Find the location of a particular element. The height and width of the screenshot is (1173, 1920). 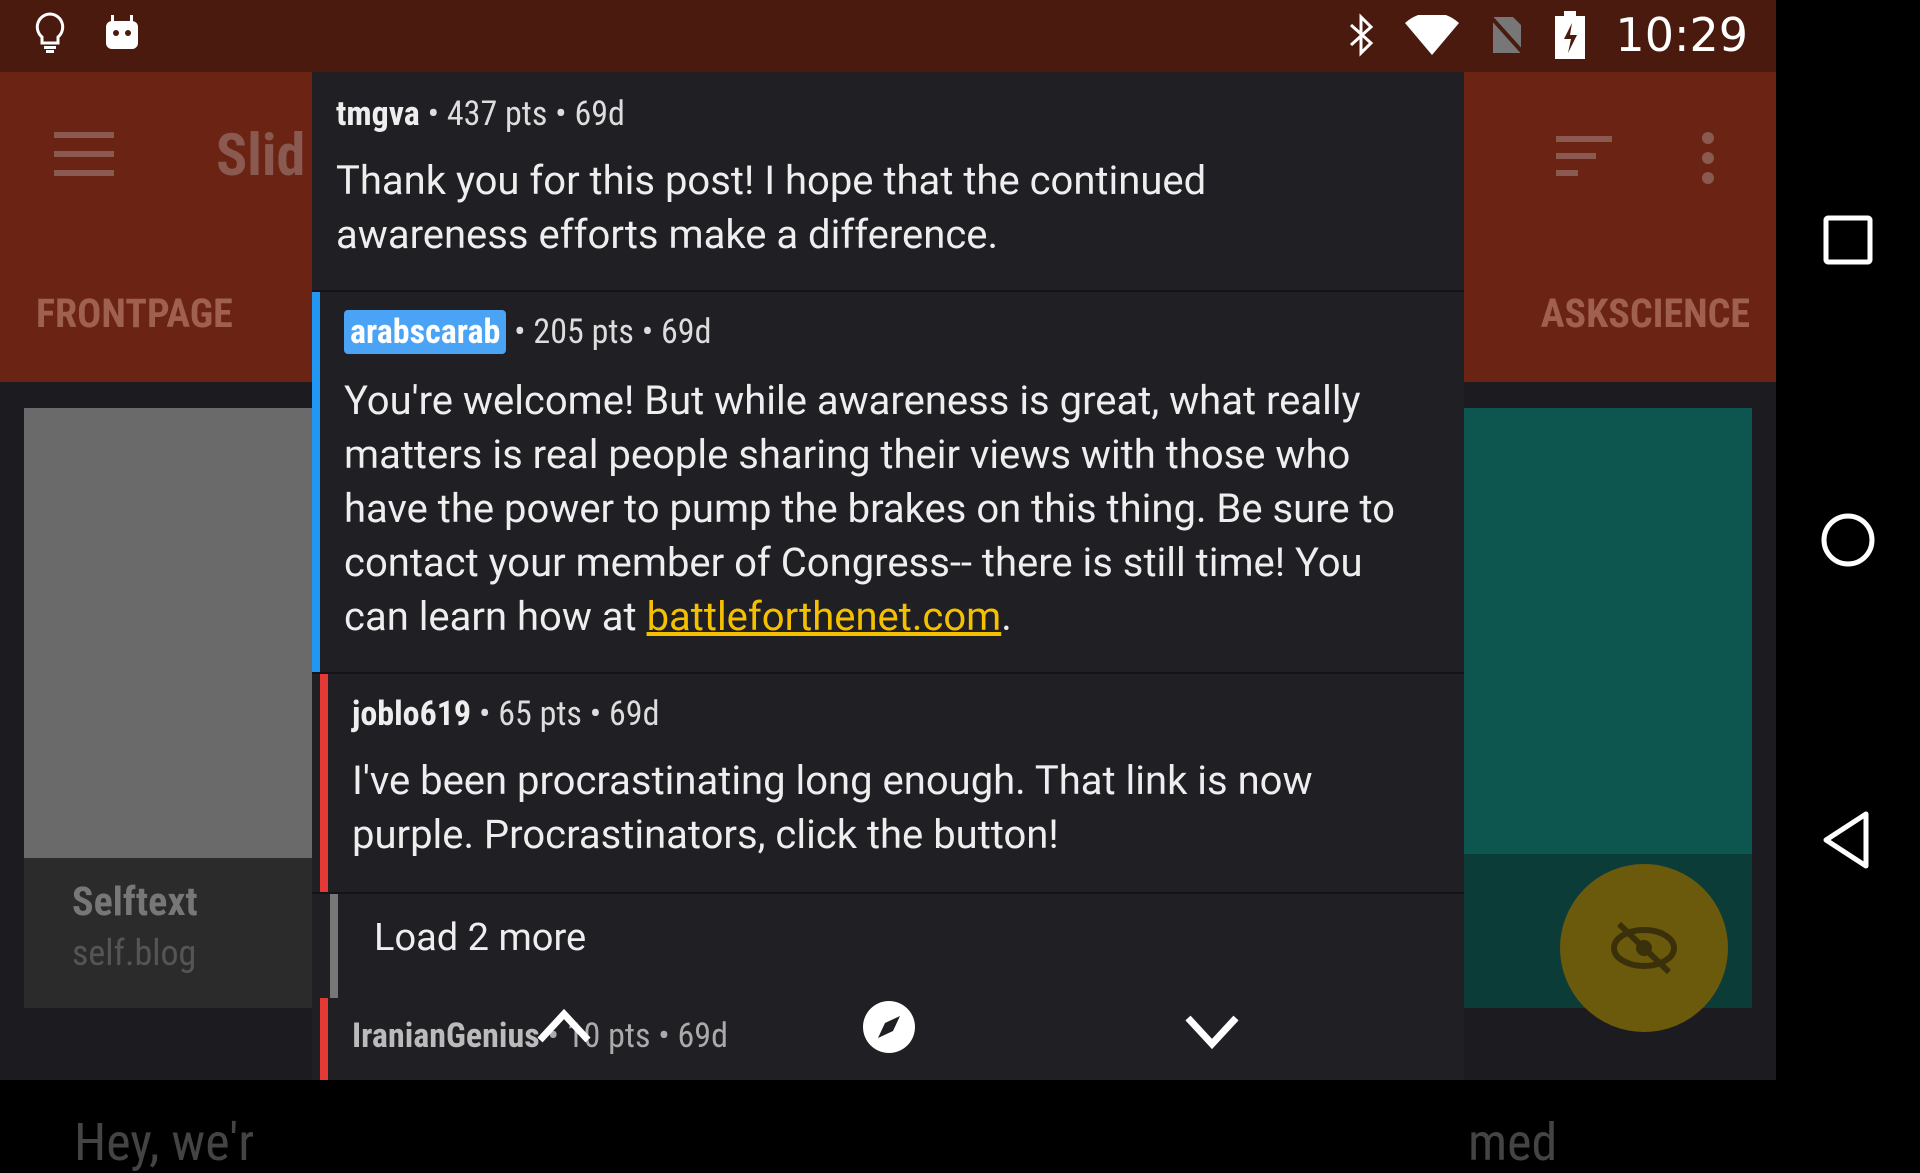

recents-button is located at coordinates (1848, 240).